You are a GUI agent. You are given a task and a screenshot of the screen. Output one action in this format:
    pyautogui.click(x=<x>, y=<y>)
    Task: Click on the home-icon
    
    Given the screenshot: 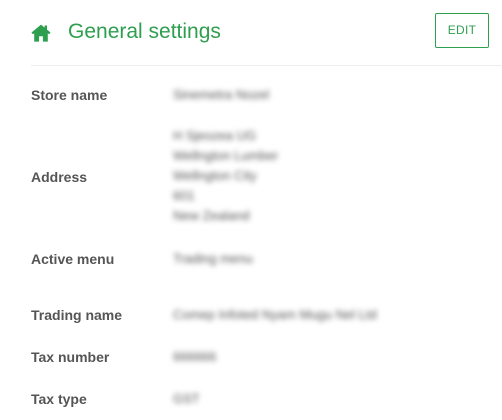 What is the action you would take?
    pyautogui.click(x=41, y=33)
    